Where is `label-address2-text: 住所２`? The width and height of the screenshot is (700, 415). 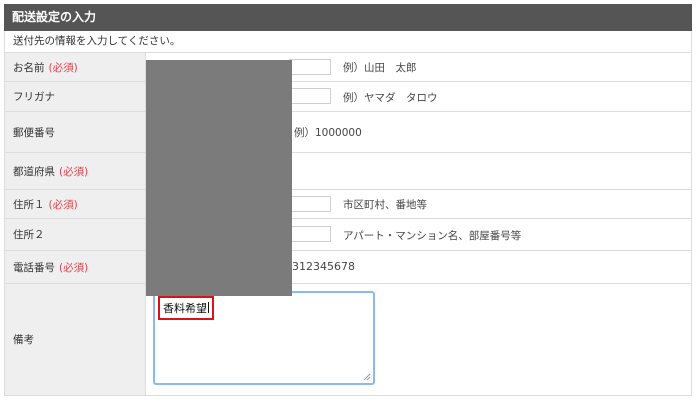
label-address2-text: 住所２ is located at coordinates (29, 235).